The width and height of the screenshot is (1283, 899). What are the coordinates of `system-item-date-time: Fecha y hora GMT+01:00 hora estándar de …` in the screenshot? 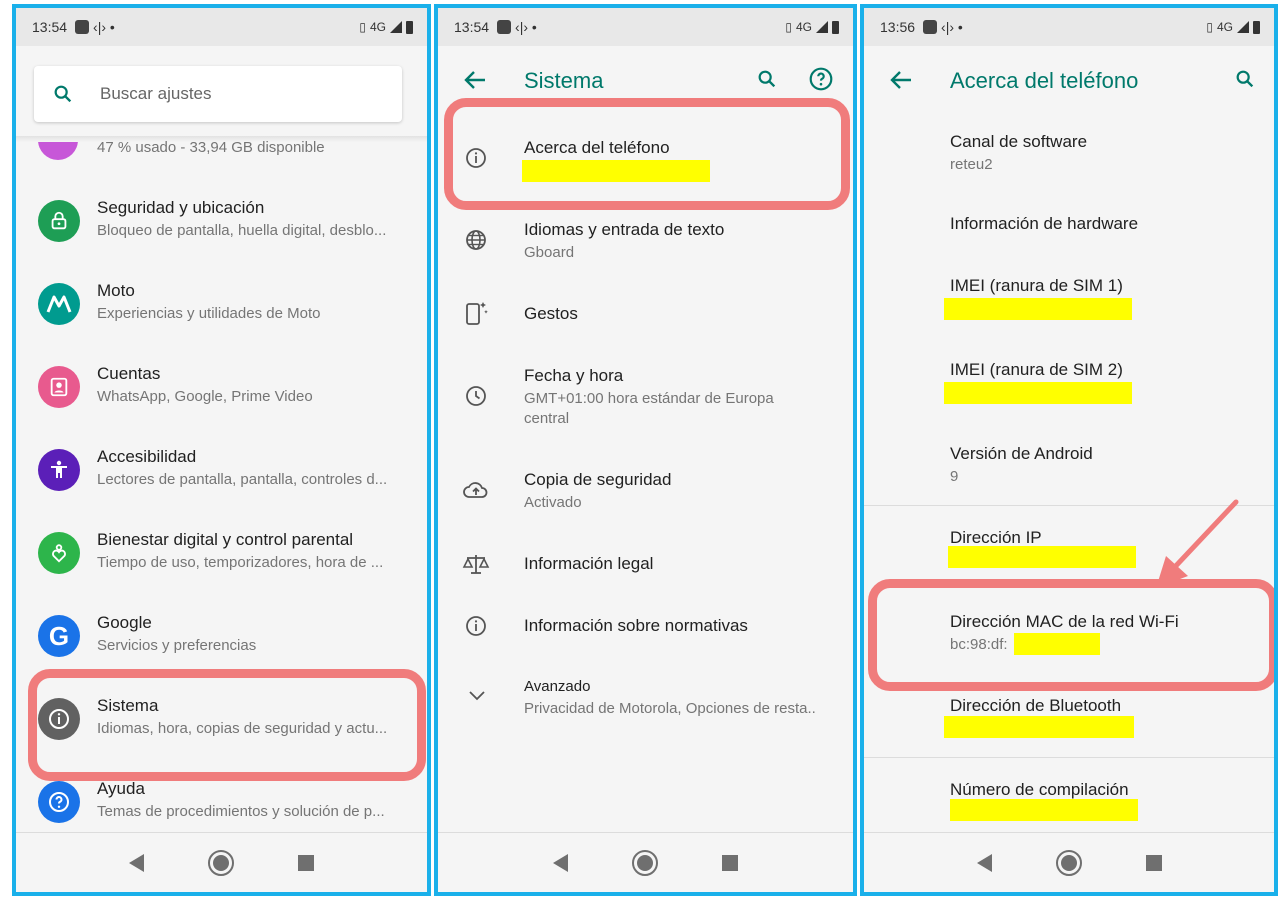 It's located at (645, 399).